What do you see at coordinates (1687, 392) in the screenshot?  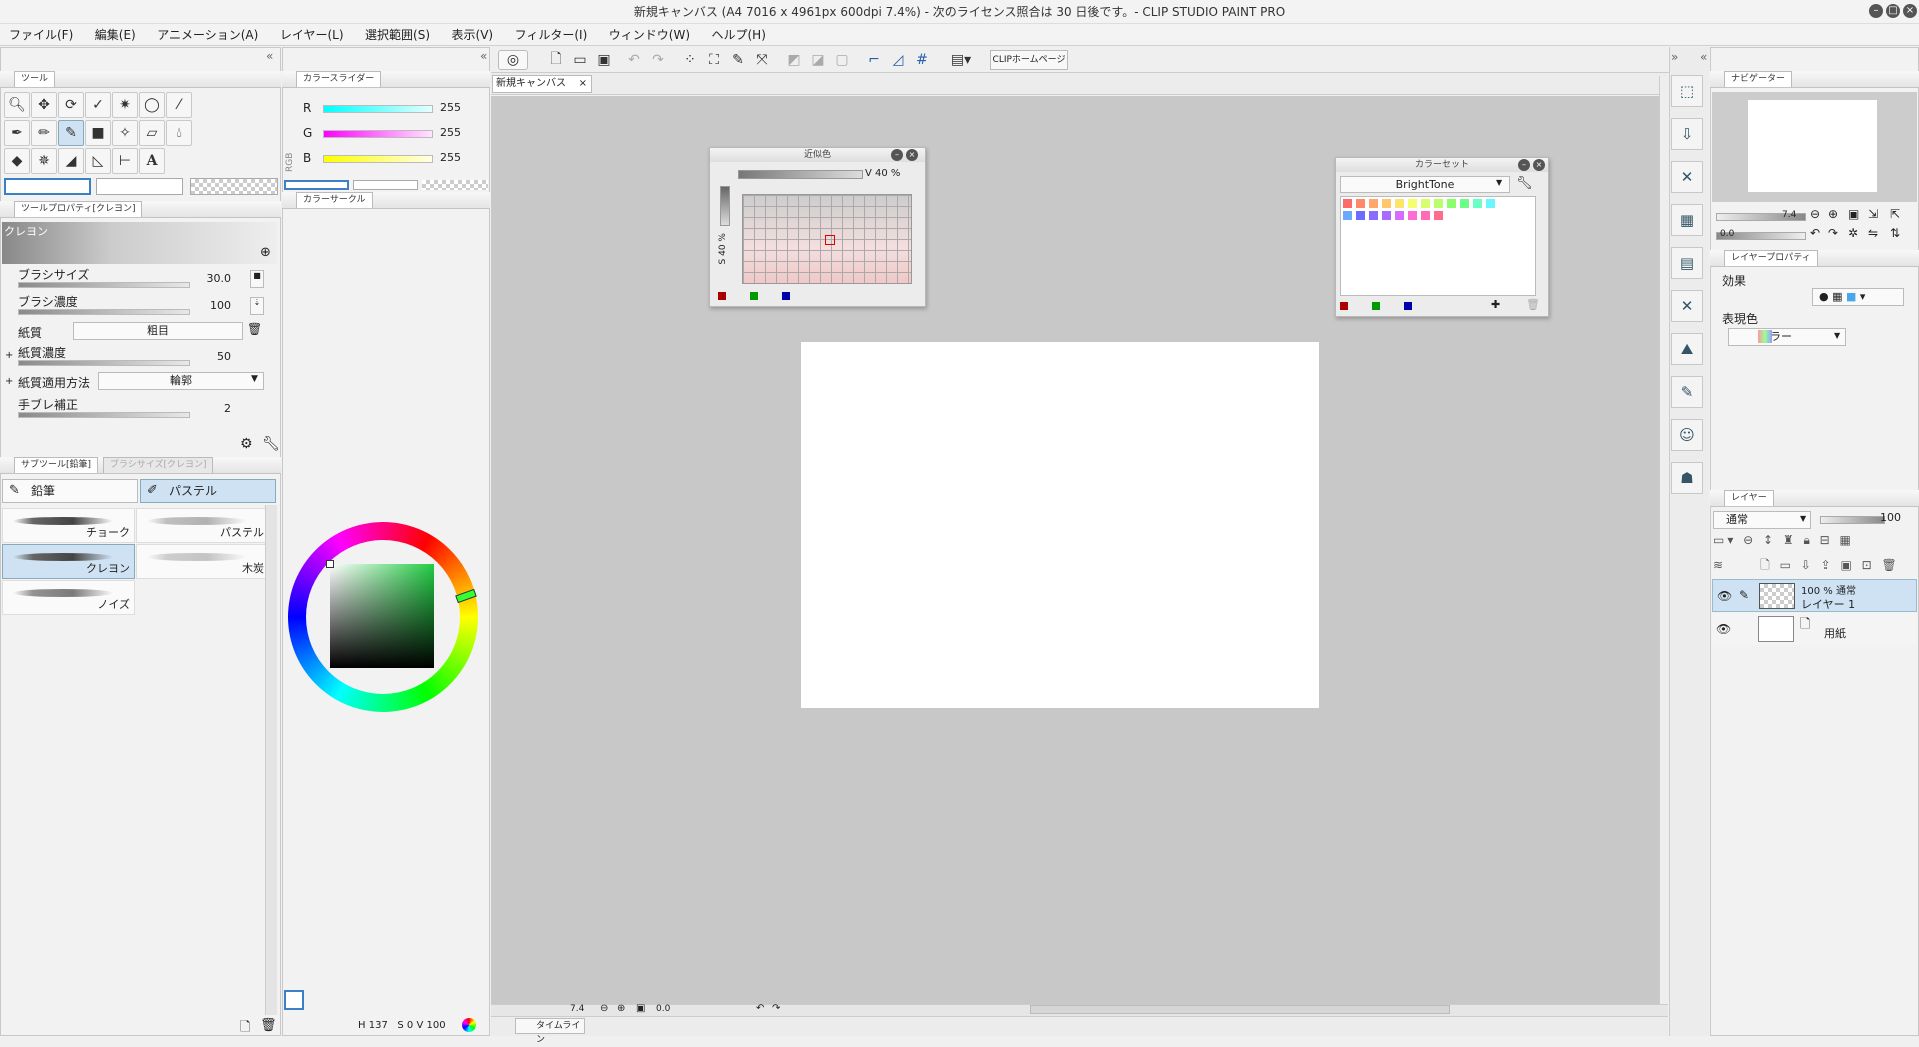 I see `material-manga-icon: ✎` at bounding box center [1687, 392].